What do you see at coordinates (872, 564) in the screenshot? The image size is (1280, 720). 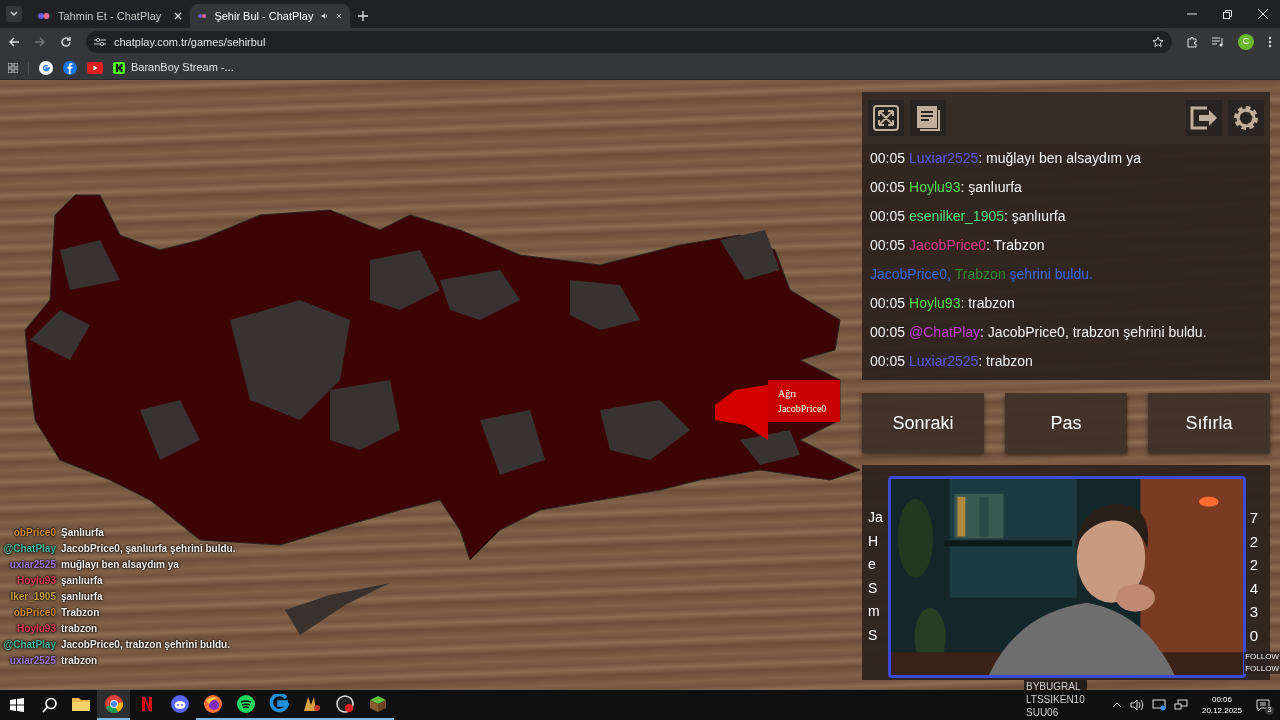 I see `player-name: e` at bounding box center [872, 564].